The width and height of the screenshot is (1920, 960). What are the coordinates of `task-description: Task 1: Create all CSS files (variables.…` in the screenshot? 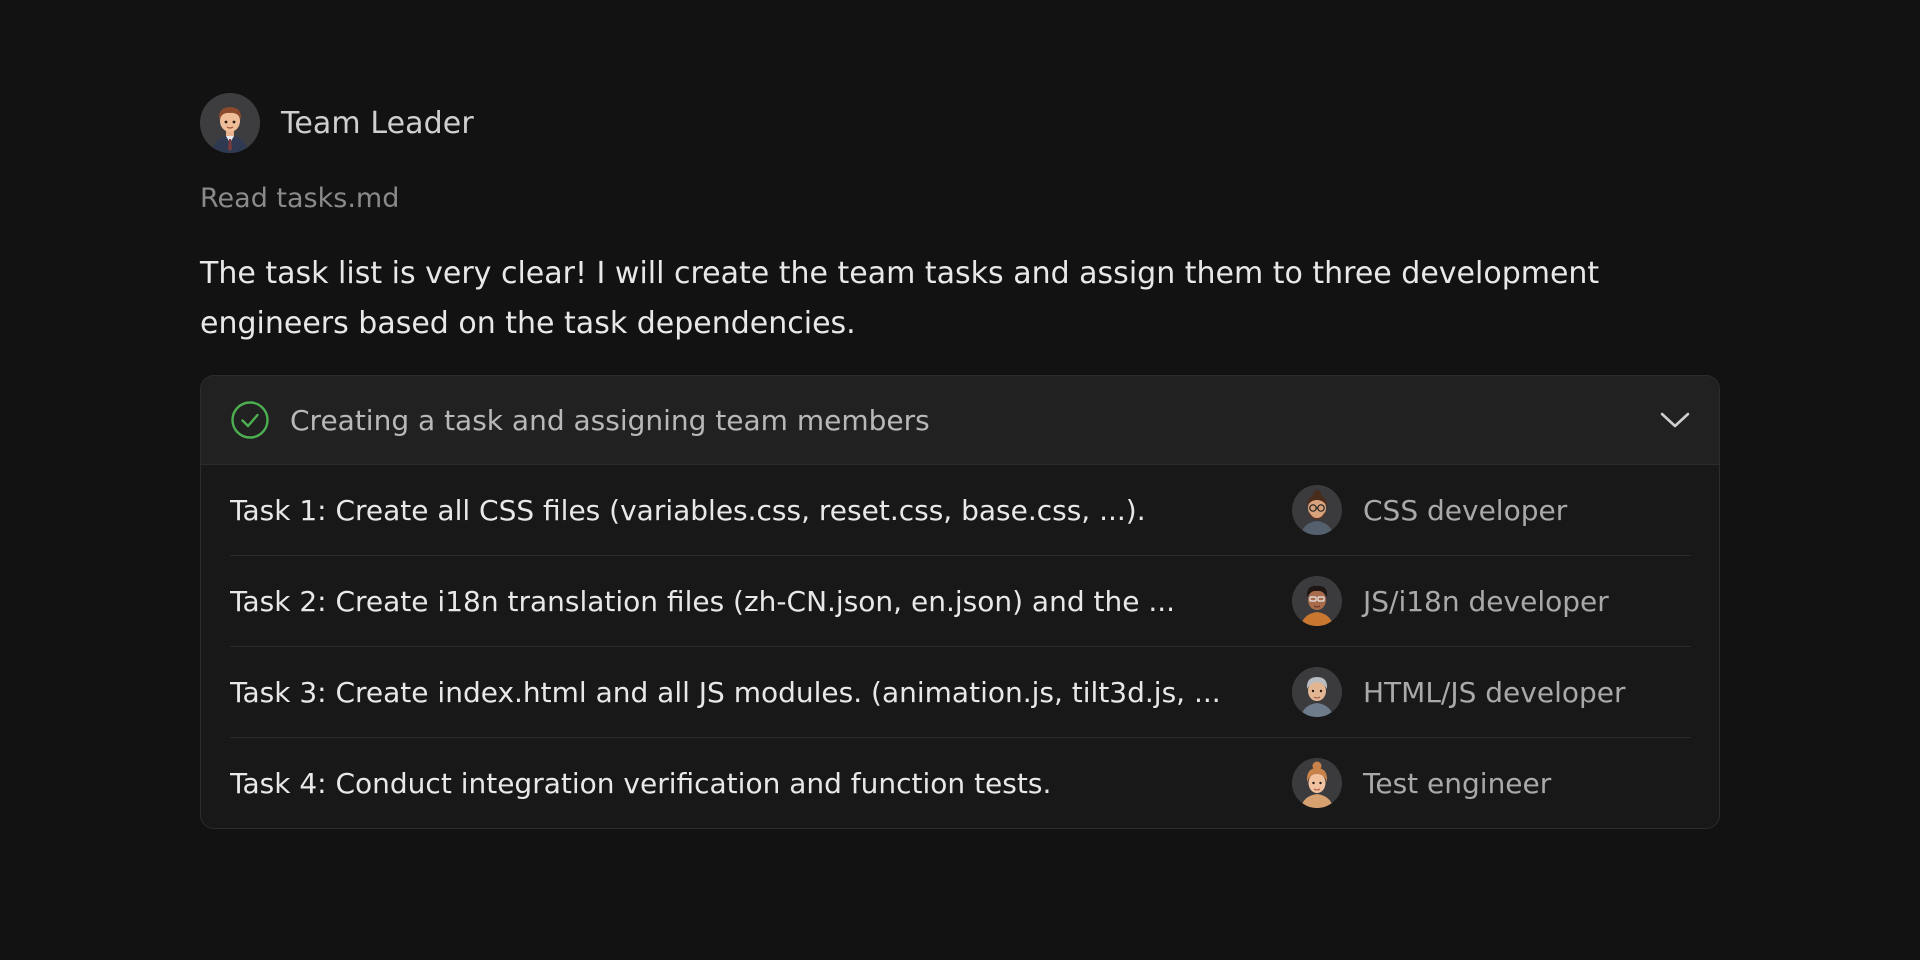 It's located at (688, 510).